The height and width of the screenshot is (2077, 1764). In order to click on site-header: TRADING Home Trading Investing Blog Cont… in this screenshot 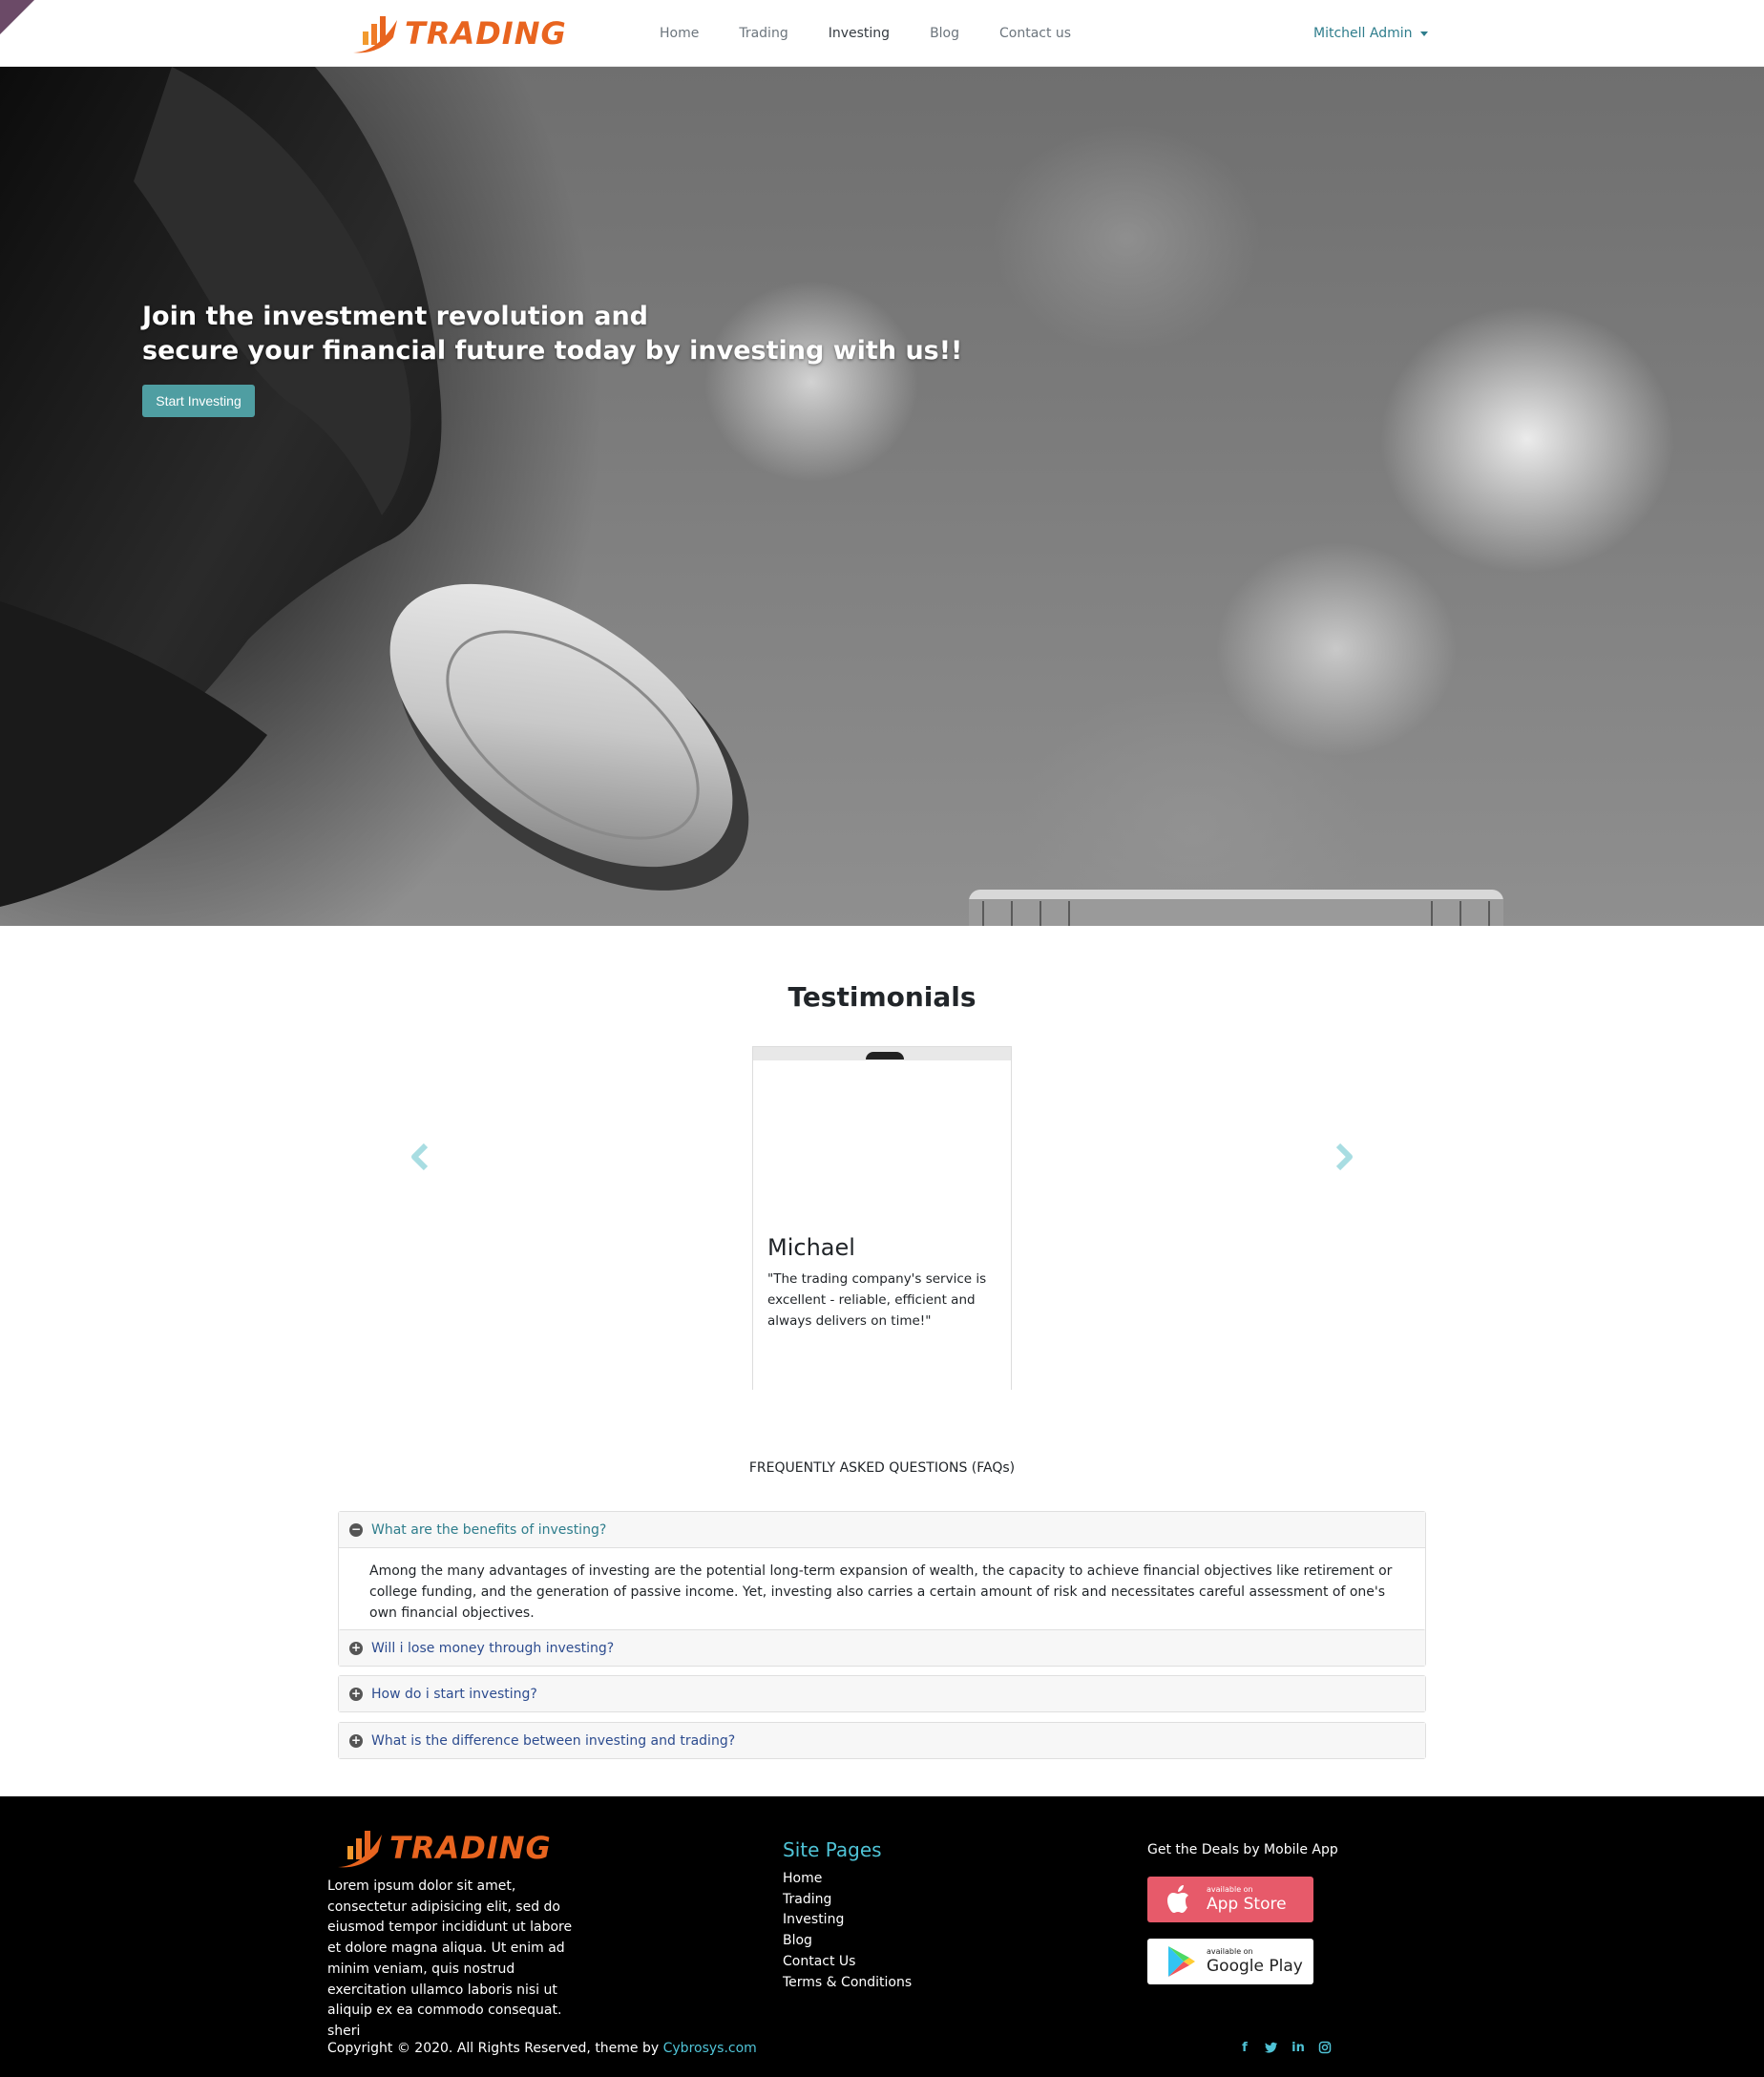, I will do `click(882, 33)`.